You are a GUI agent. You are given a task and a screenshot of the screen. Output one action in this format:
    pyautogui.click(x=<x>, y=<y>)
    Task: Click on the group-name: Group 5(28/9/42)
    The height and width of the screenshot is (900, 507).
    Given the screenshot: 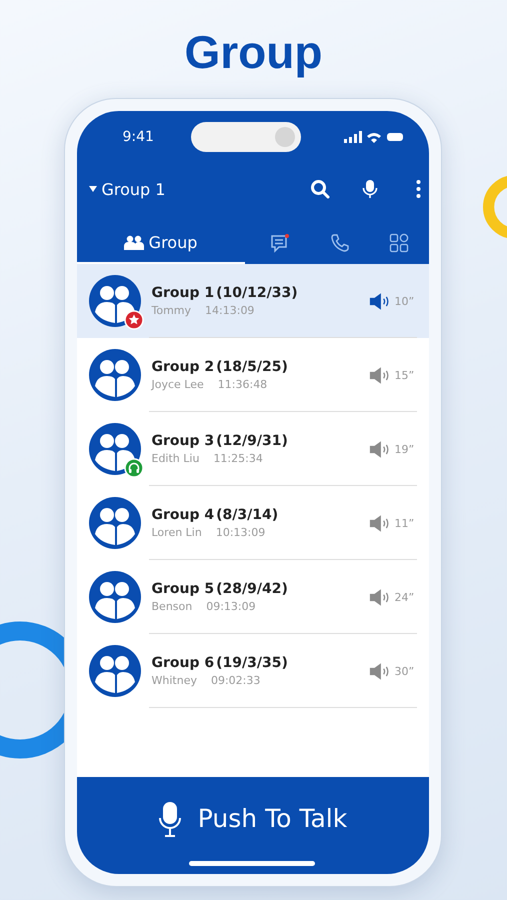 What is the action you would take?
    pyautogui.click(x=220, y=589)
    